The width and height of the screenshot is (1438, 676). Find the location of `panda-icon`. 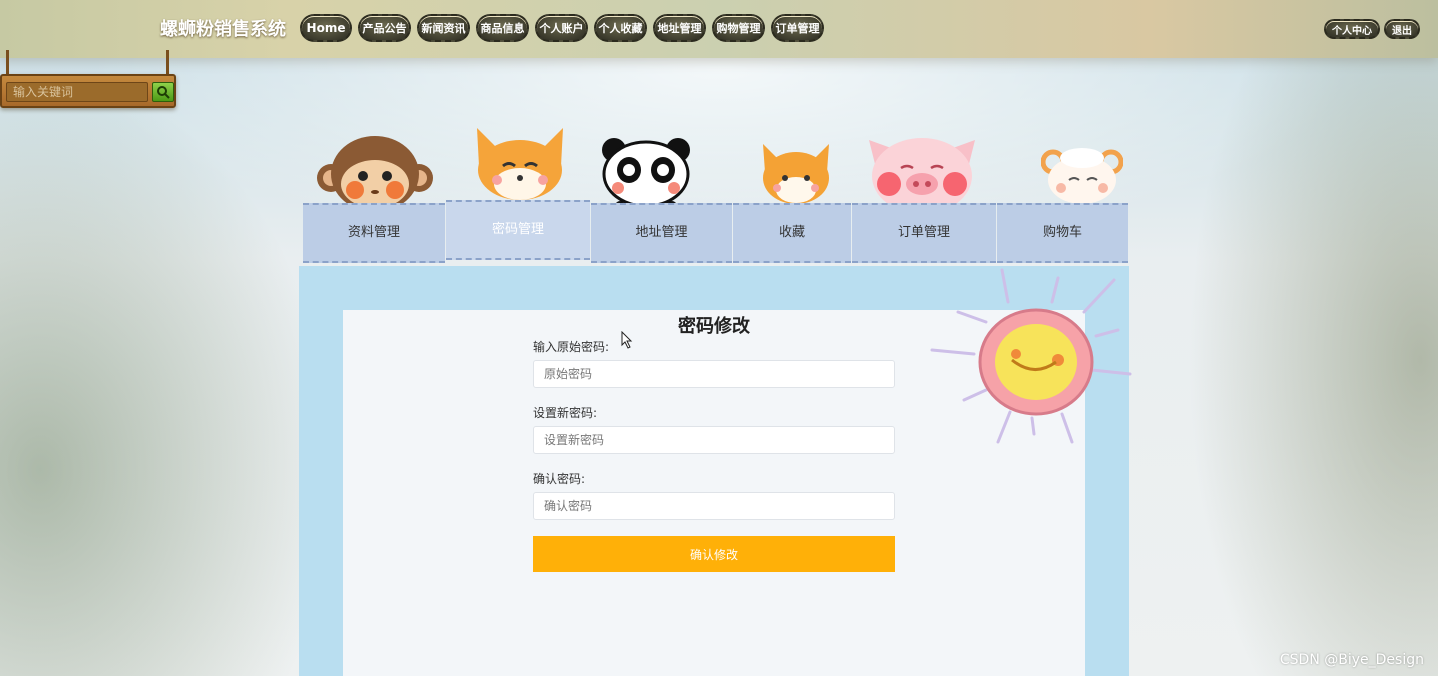

panda-icon is located at coordinates (646, 174).